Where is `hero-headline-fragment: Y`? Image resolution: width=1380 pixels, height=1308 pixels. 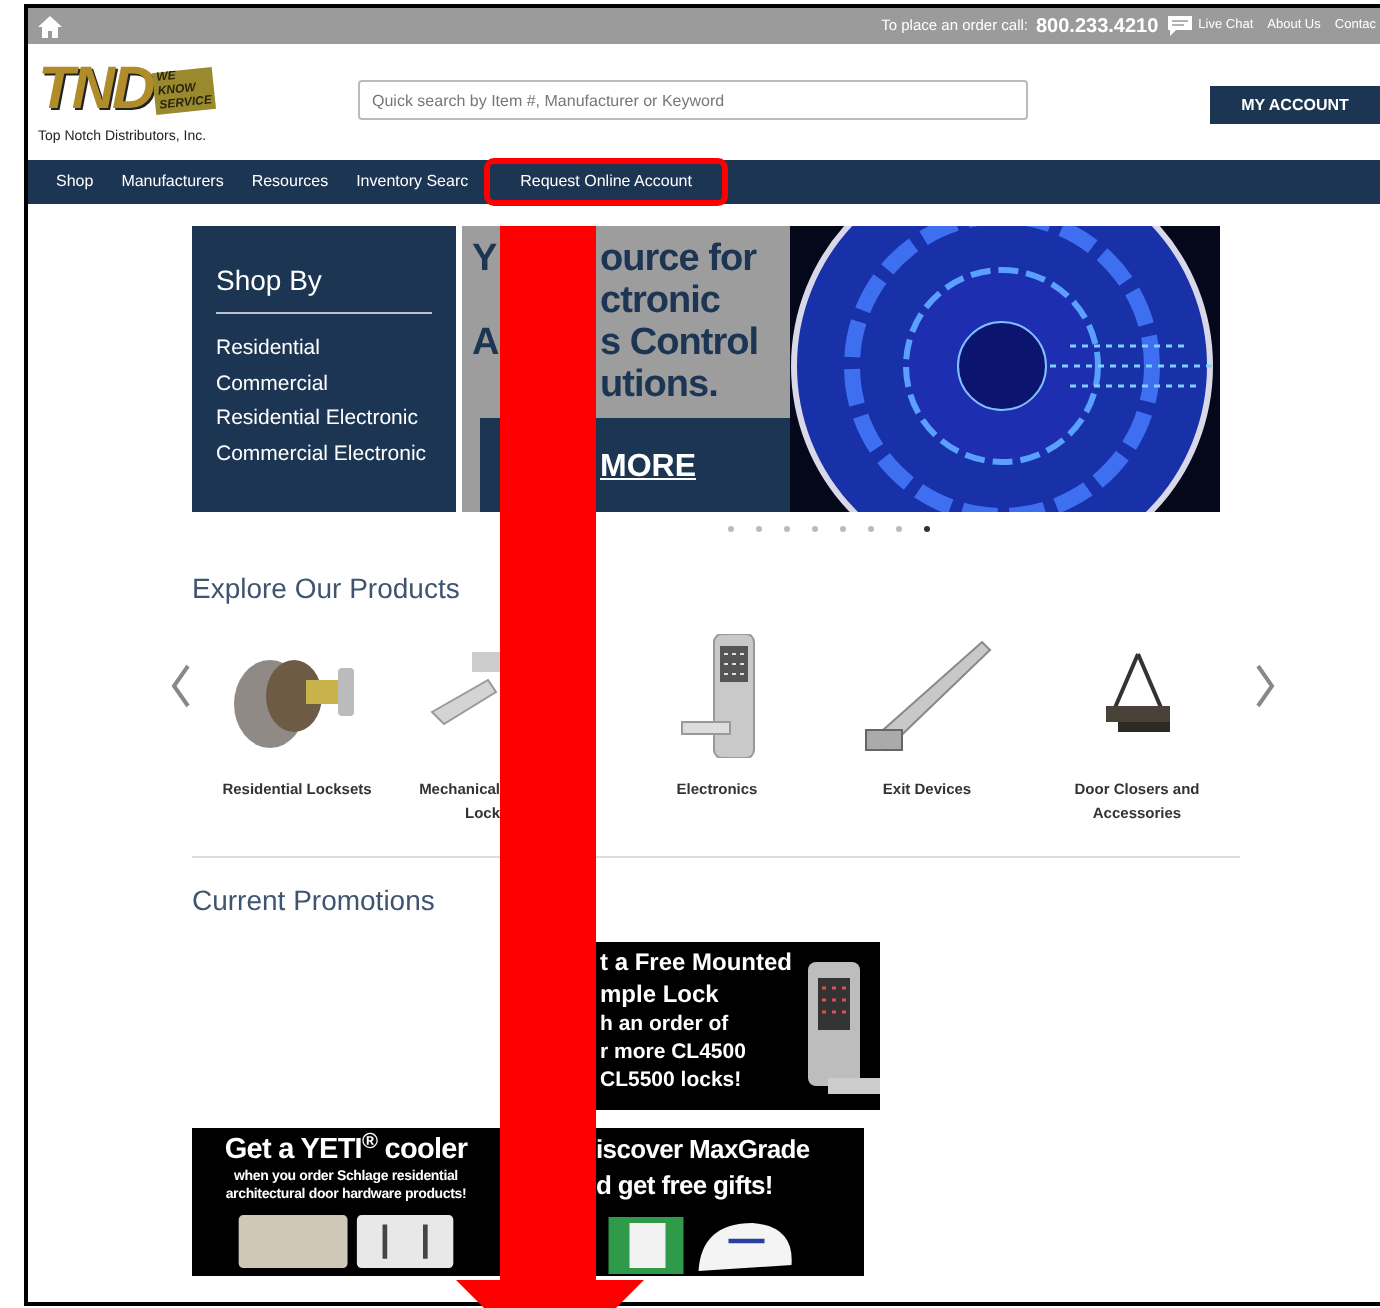 hero-headline-fragment: Y is located at coordinates (485, 259).